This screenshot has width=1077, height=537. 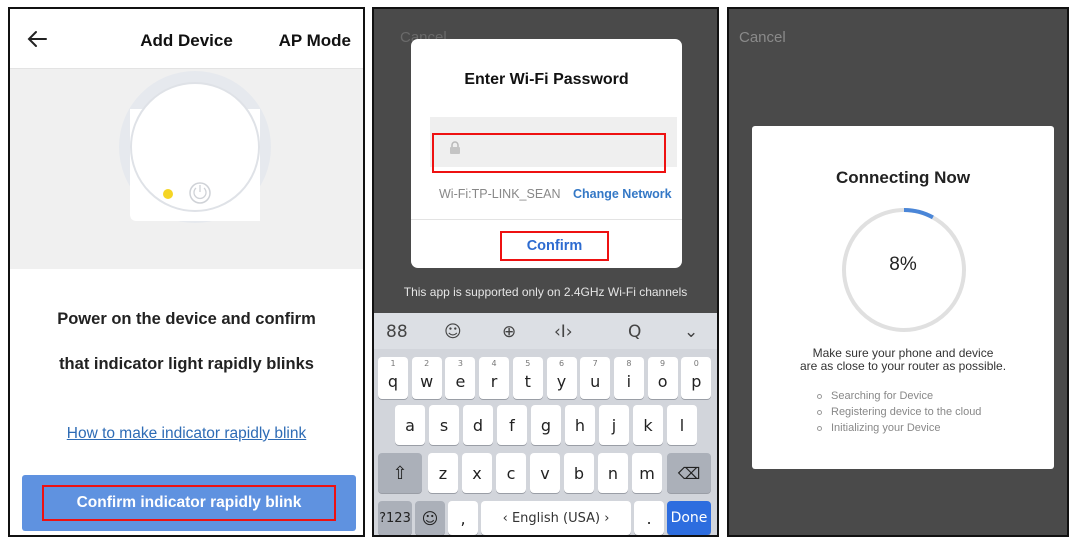 I want to click on key-b: b, so click(x=579, y=473).